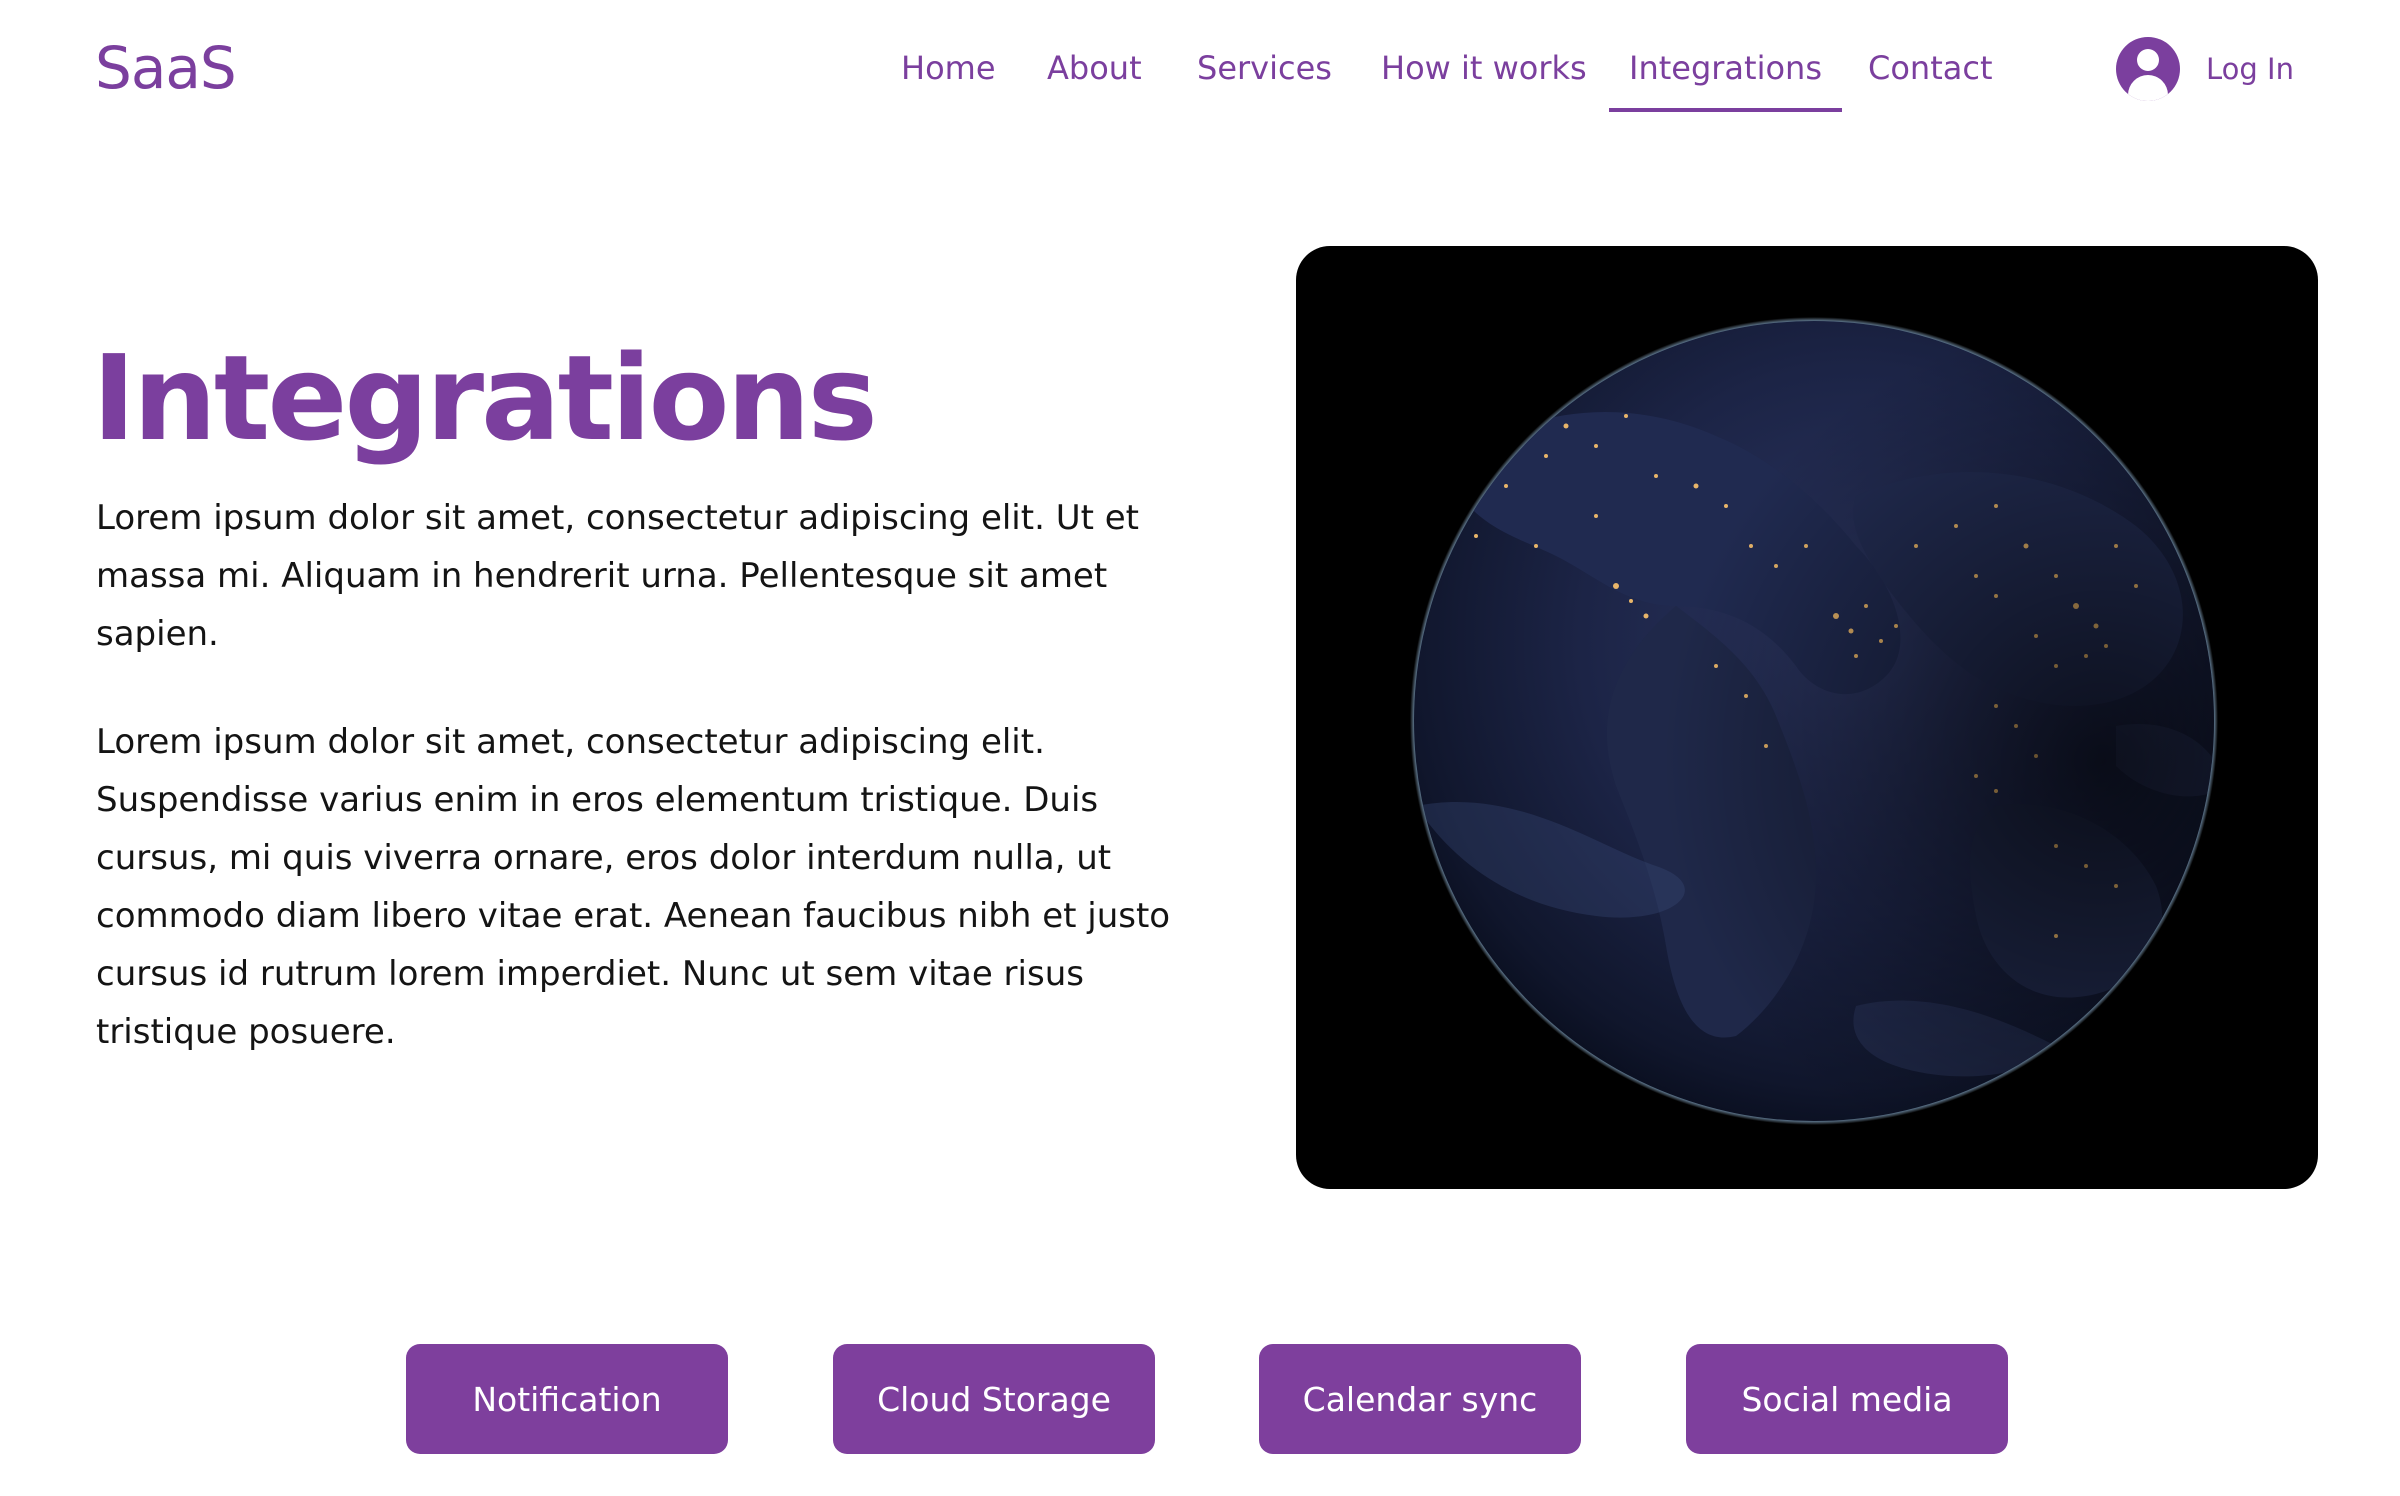 The height and width of the screenshot is (1496, 2400). Describe the element at coordinates (1930, 68) in the screenshot. I see `nav-item-contact: Contact` at that location.